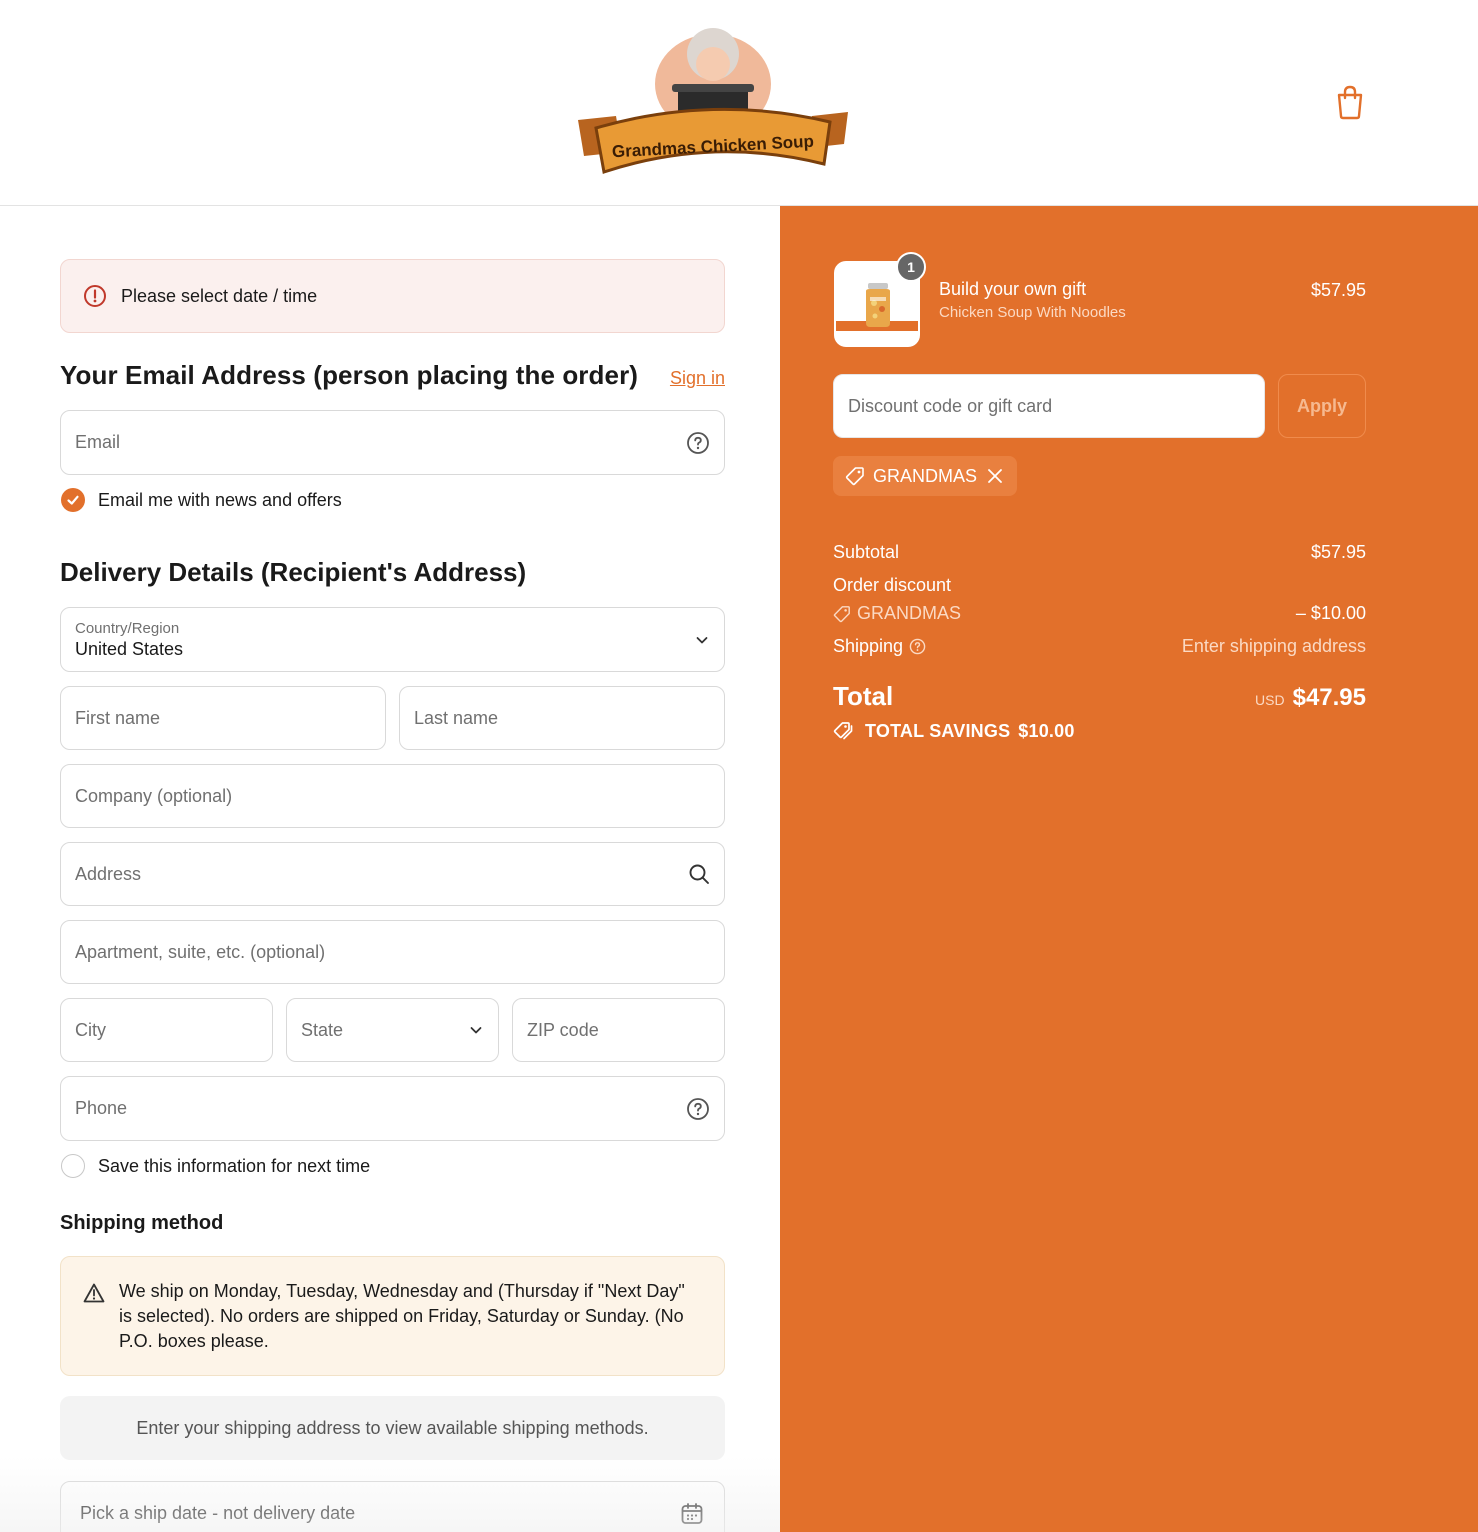 The width and height of the screenshot is (1478, 1532). Describe the element at coordinates (692, 1513) in the screenshot. I see `calendar-icon` at that location.